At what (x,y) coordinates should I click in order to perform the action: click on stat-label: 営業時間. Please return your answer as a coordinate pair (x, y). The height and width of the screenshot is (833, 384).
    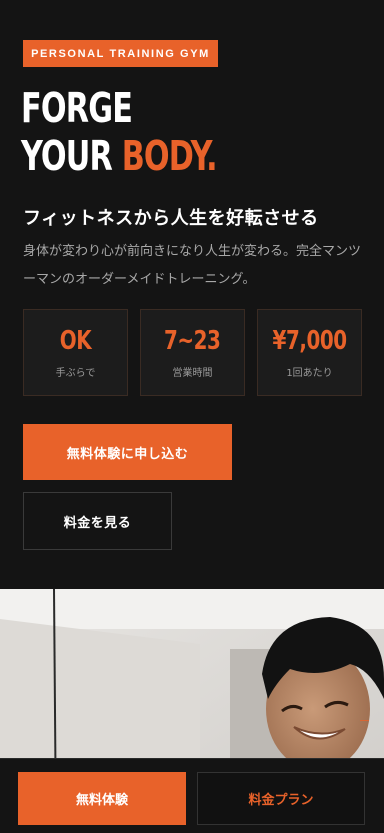
    Looking at the image, I should click on (192, 373).